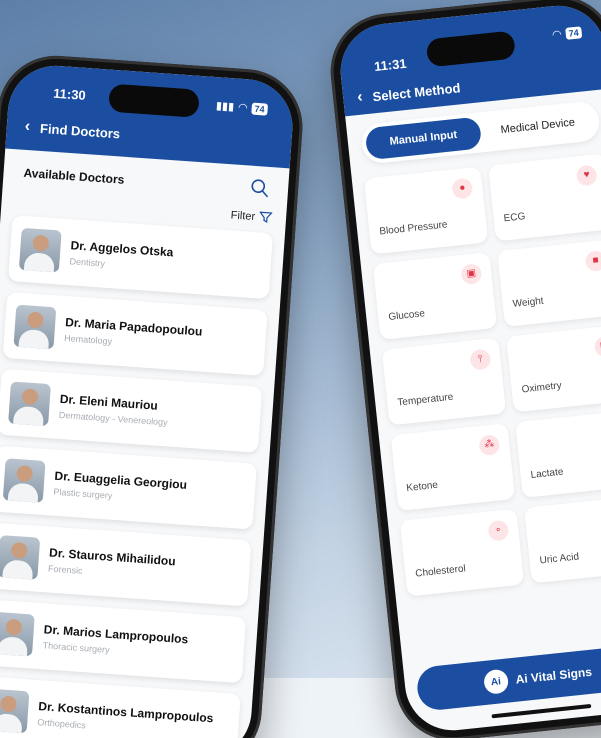 Image resolution: width=601 pixels, height=738 pixels. I want to click on tab-manual-input: Manual Input, so click(423, 138).